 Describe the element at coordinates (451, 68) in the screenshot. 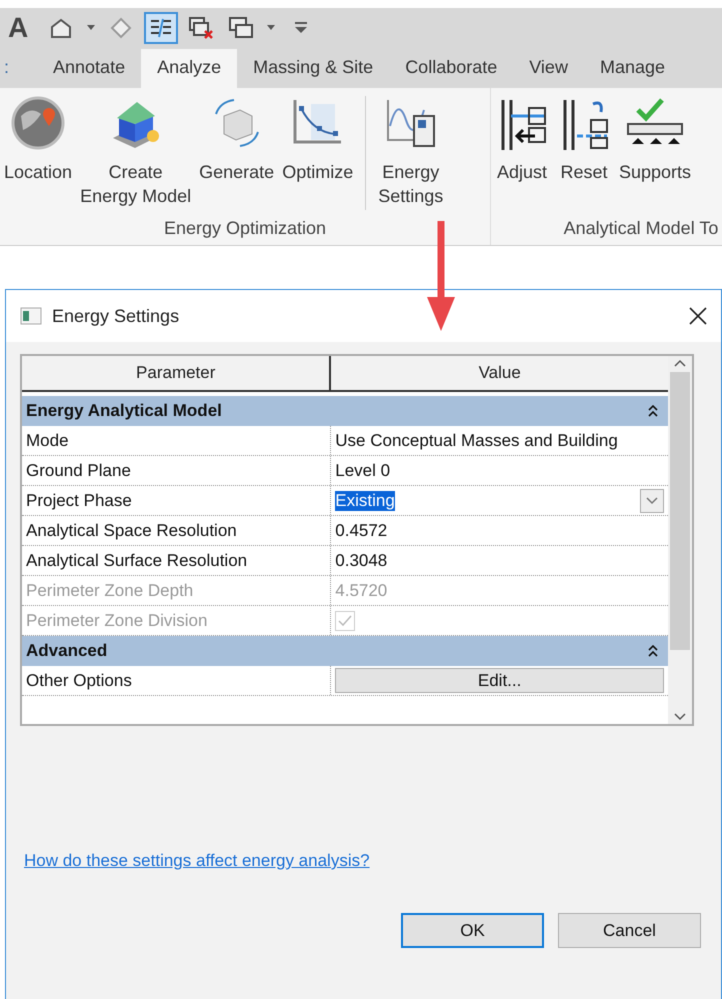

I see `ribbon-tab: Collaborate` at that location.